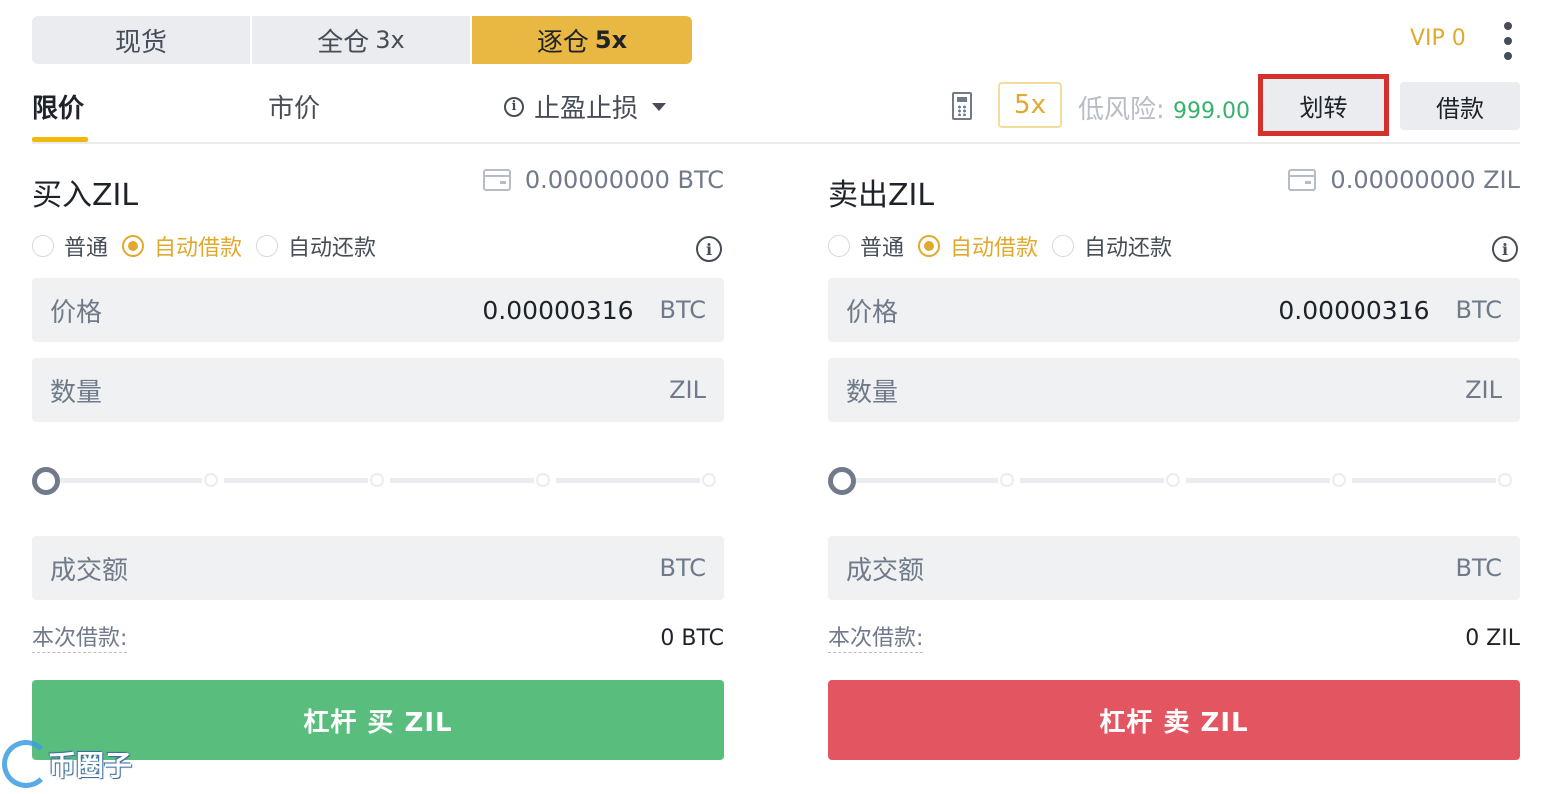 This screenshot has height=794, width=1554. I want to click on buy-balance-value: 0.00000000 BTC, so click(624, 180).